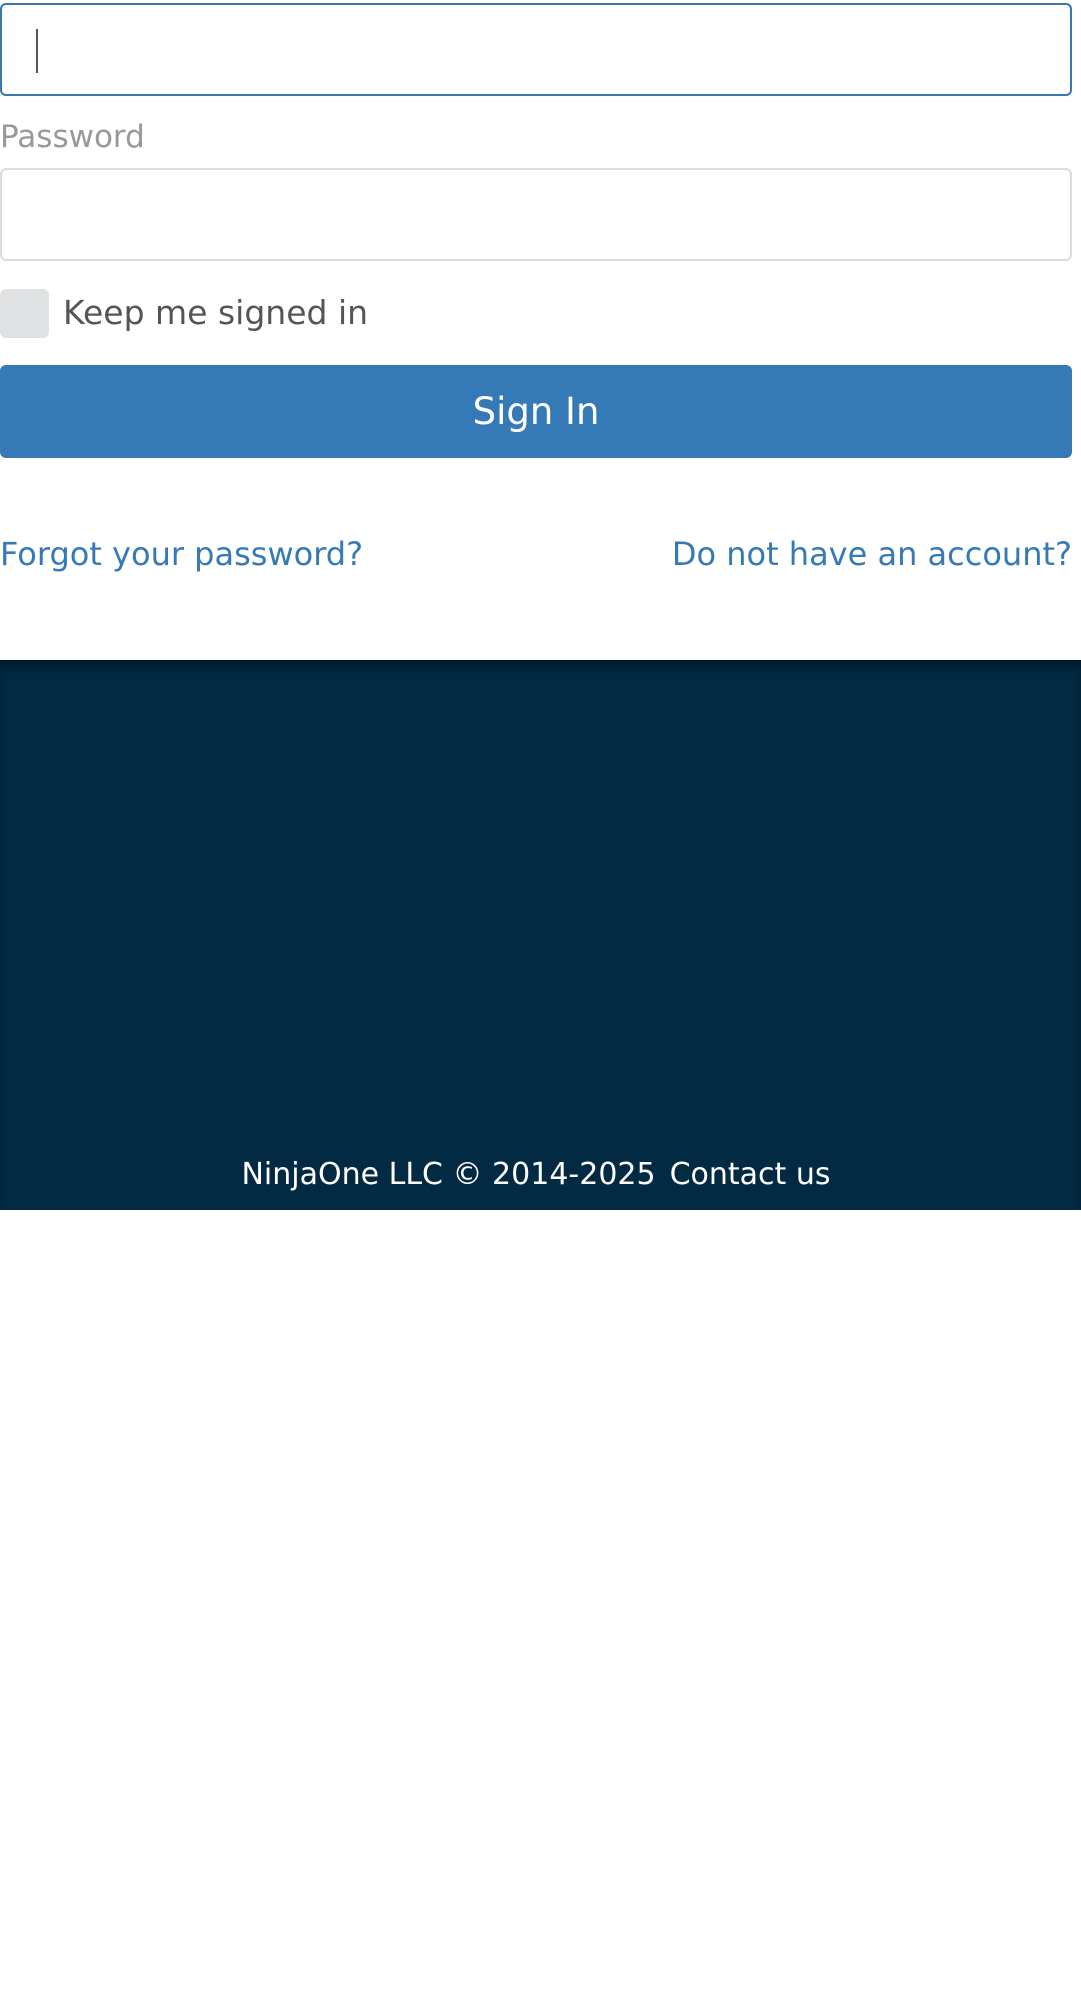  Describe the element at coordinates (448, 1174) in the screenshot. I see `copyright-text: NinjaOne LLC © 2014-2025` at that location.